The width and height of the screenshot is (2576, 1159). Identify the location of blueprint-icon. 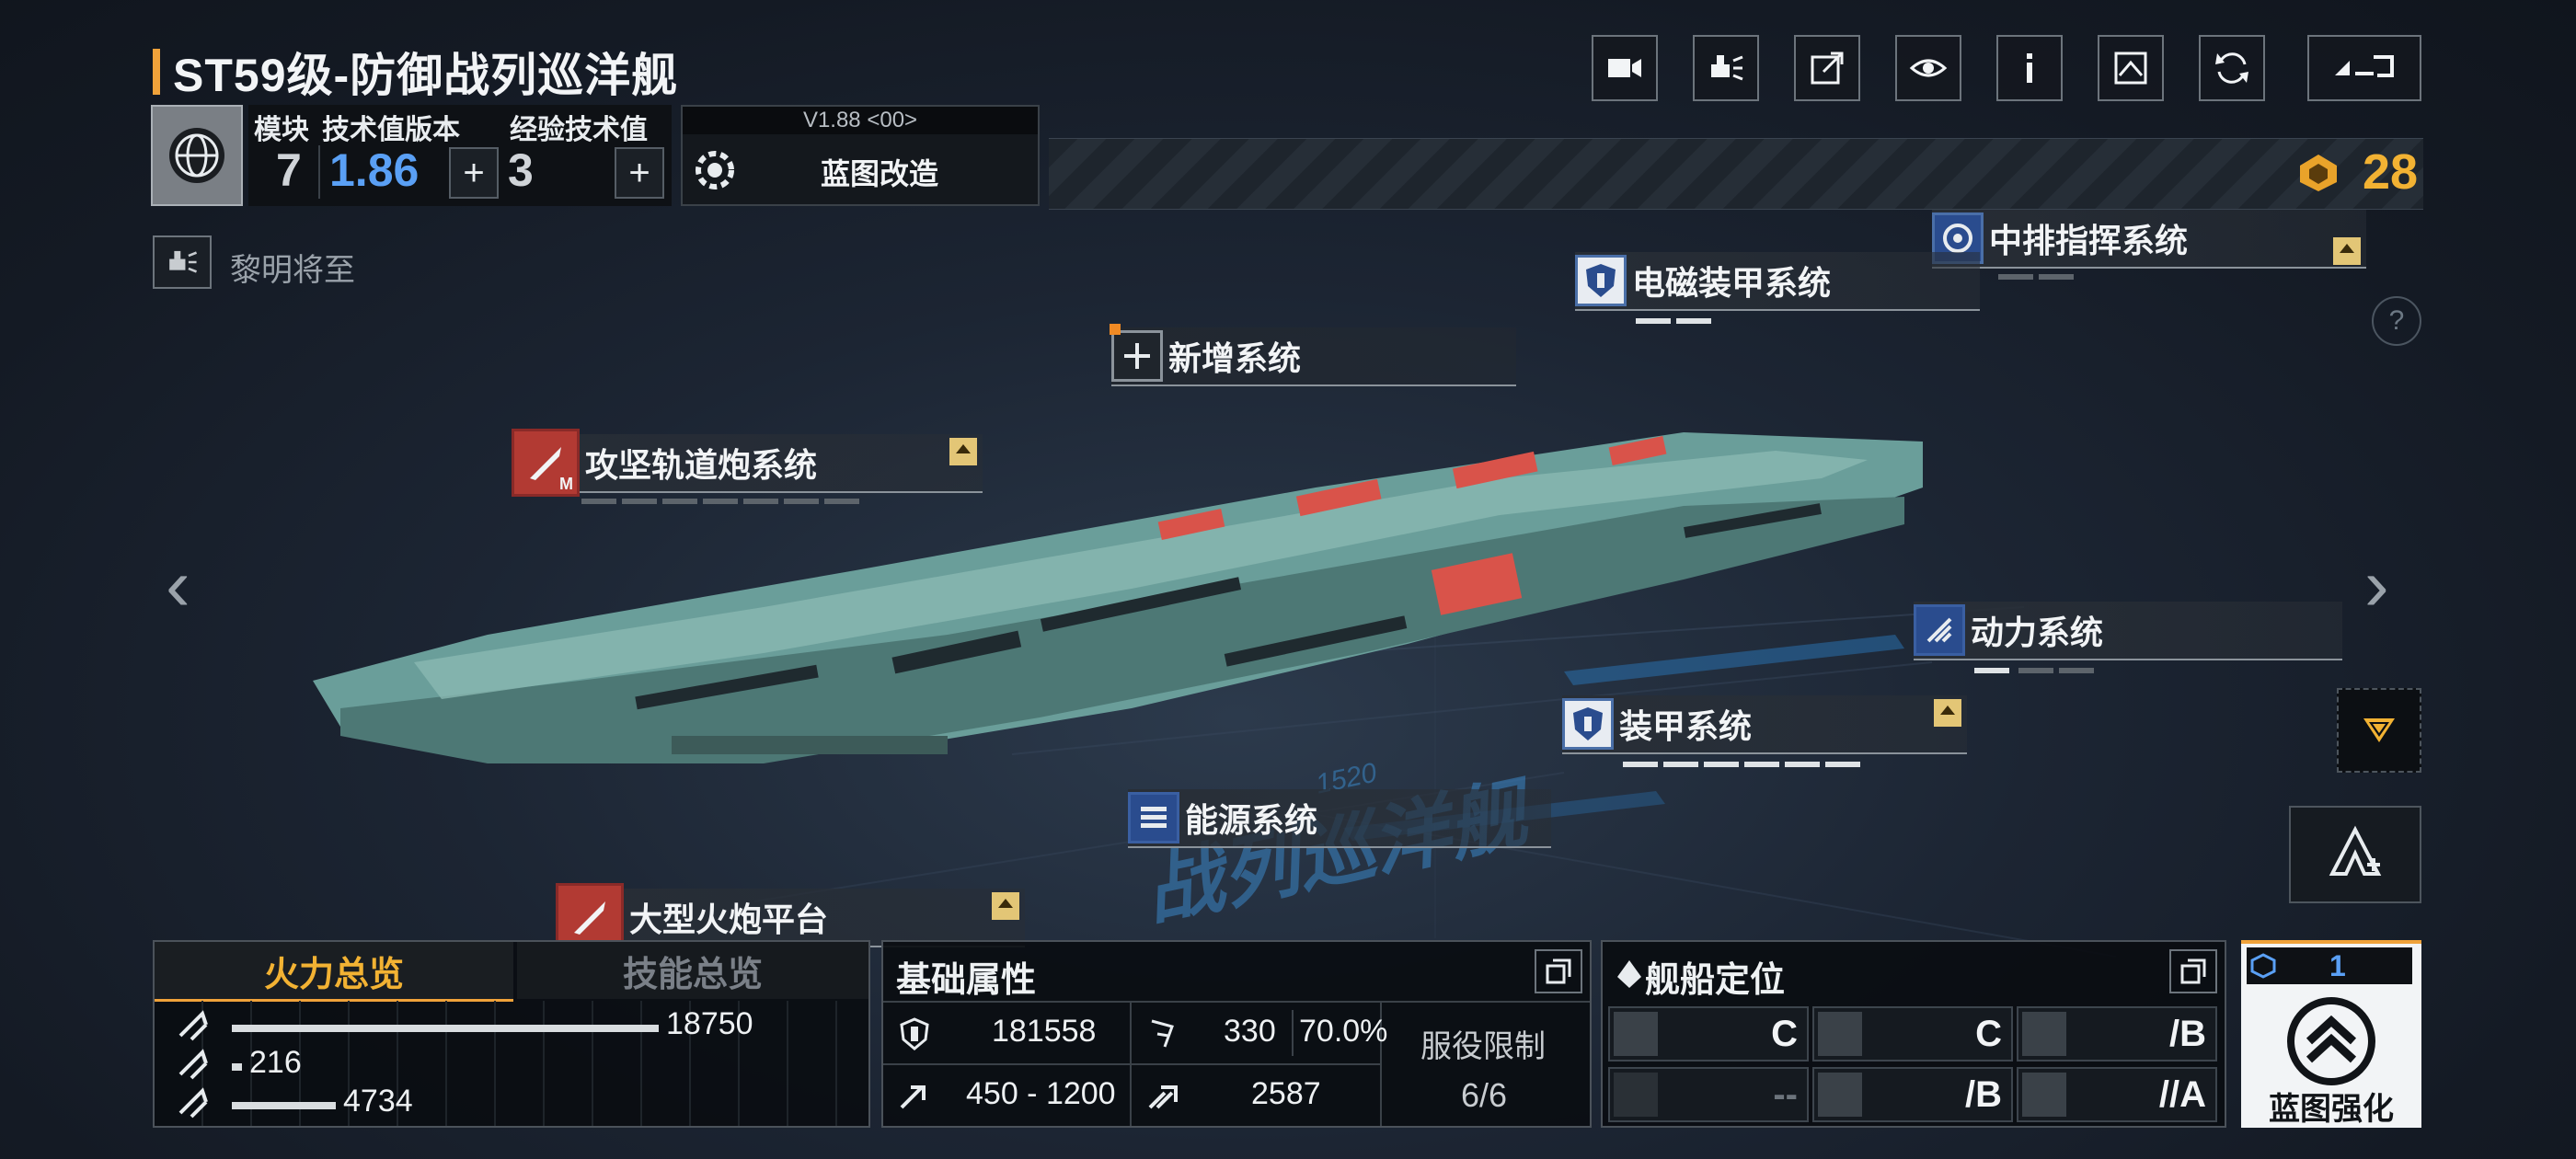
(2130, 68).